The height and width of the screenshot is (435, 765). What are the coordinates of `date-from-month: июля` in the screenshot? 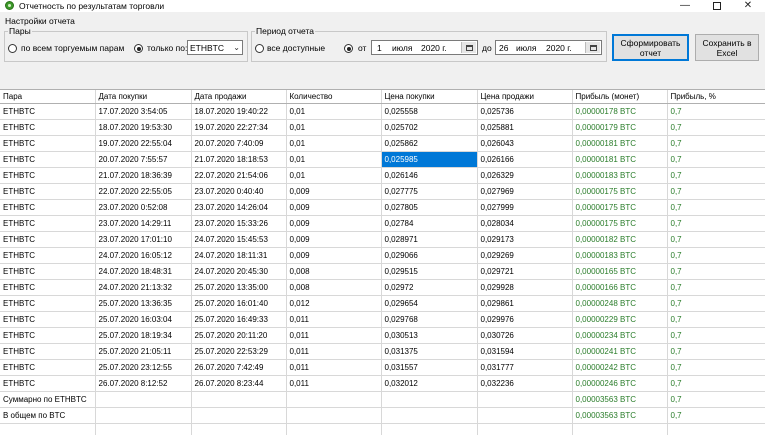 It's located at (402, 48).